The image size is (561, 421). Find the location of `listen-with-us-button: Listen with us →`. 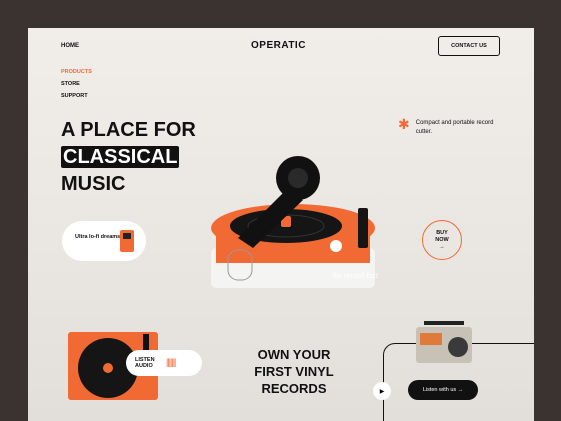

listen-with-us-button: Listen with us → is located at coordinates (443, 390).